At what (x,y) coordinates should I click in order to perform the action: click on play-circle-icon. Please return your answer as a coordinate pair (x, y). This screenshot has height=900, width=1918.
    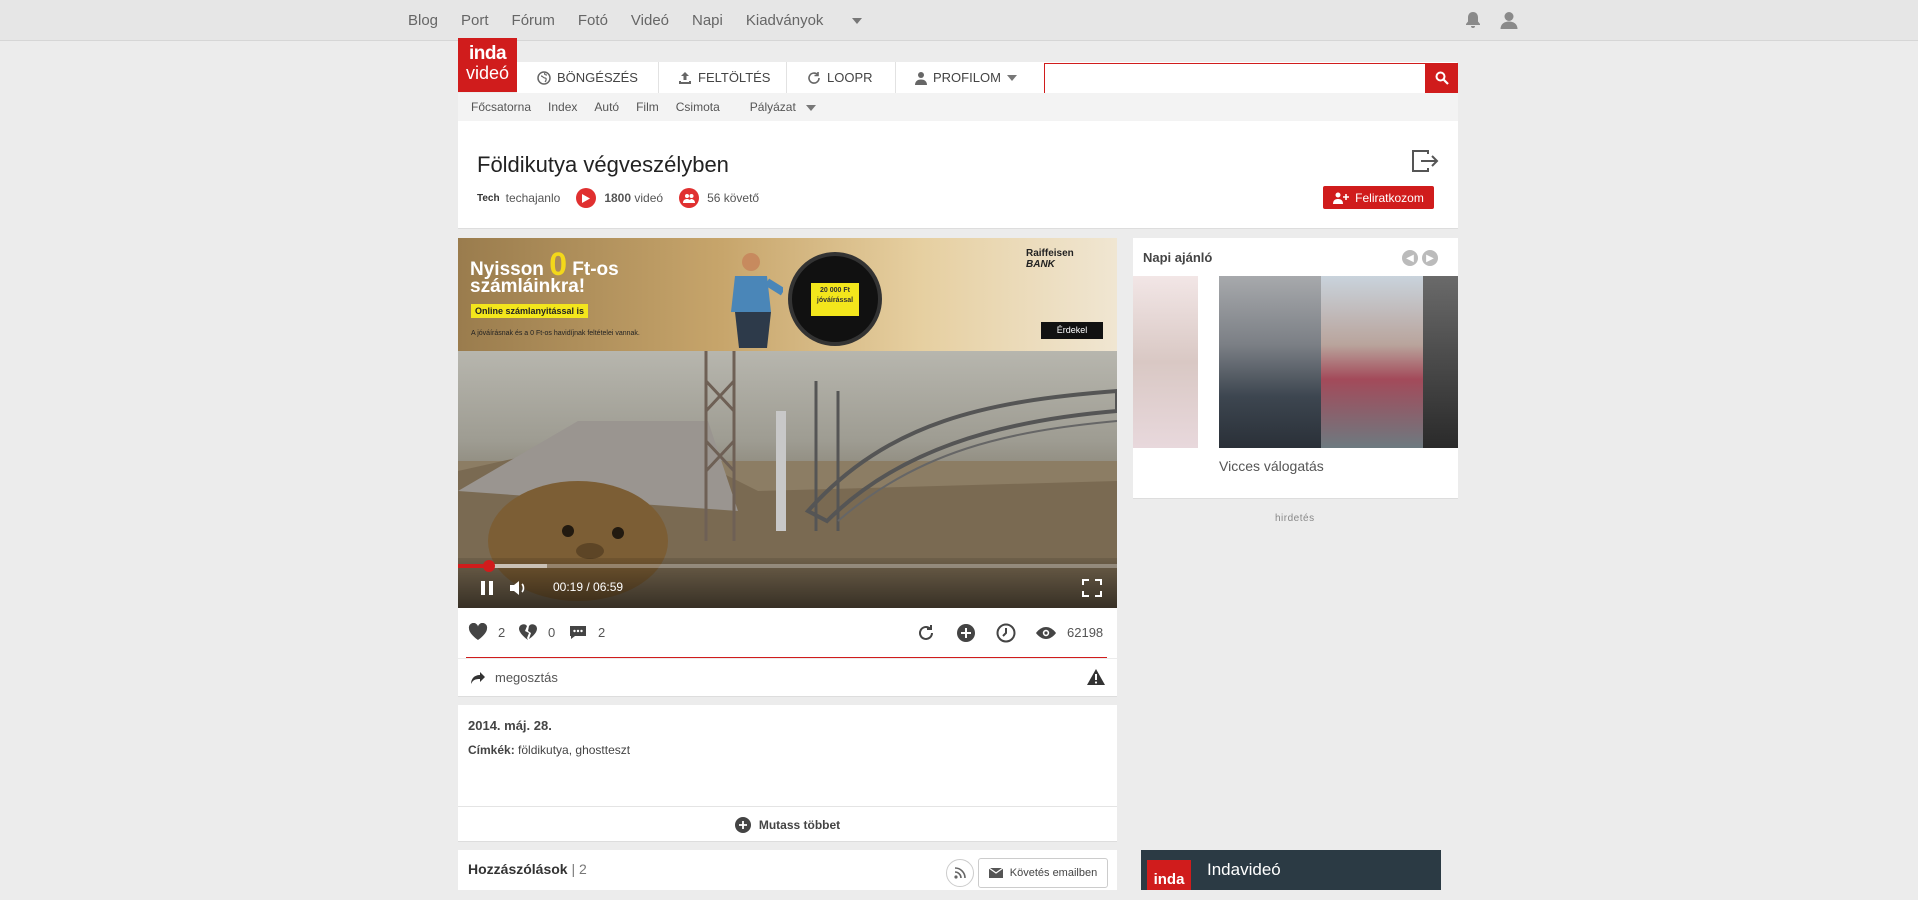
    Looking at the image, I should click on (586, 198).